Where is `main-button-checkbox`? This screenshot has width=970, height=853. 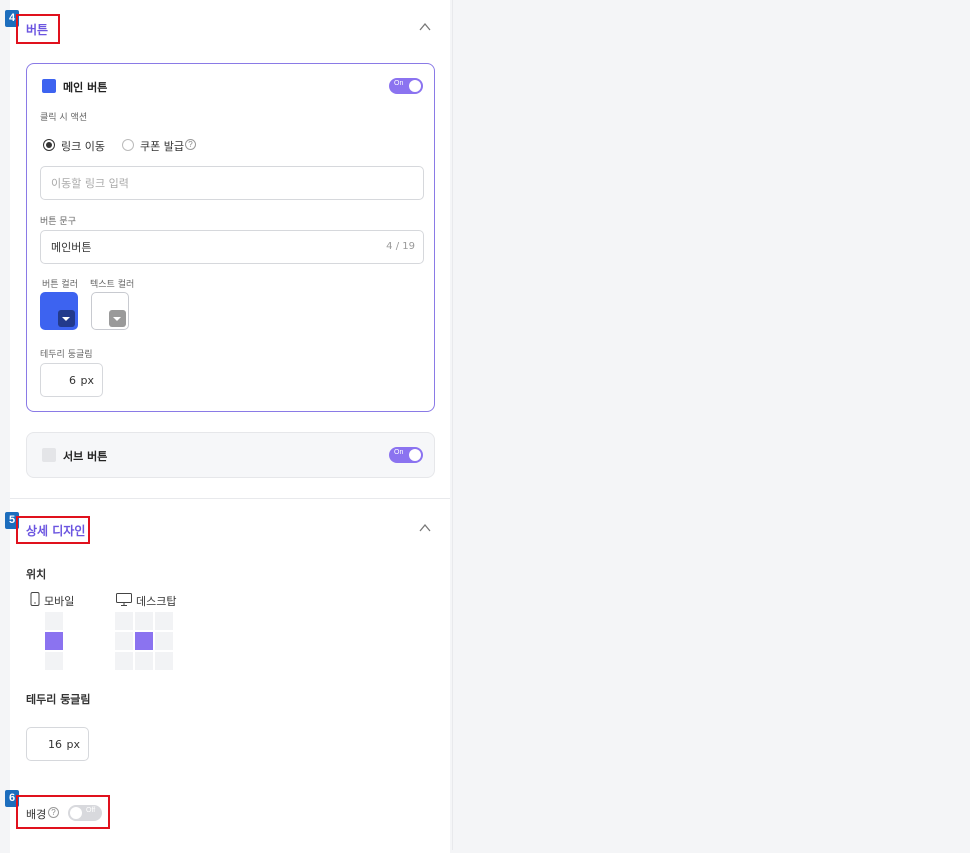 main-button-checkbox is located at coordinates (49, 86).